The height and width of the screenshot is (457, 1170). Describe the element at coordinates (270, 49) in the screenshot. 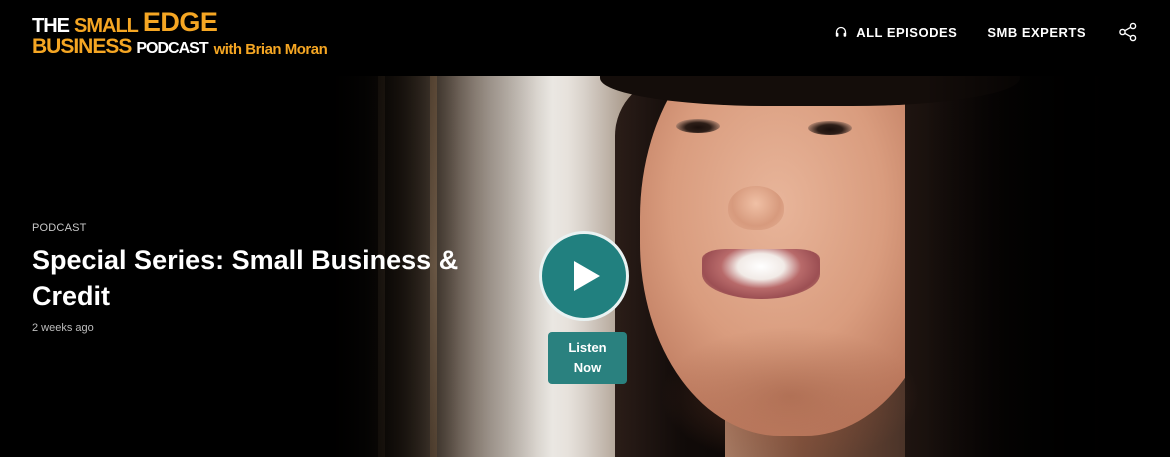

I see `logo-host: with Brian Moran` at that location.